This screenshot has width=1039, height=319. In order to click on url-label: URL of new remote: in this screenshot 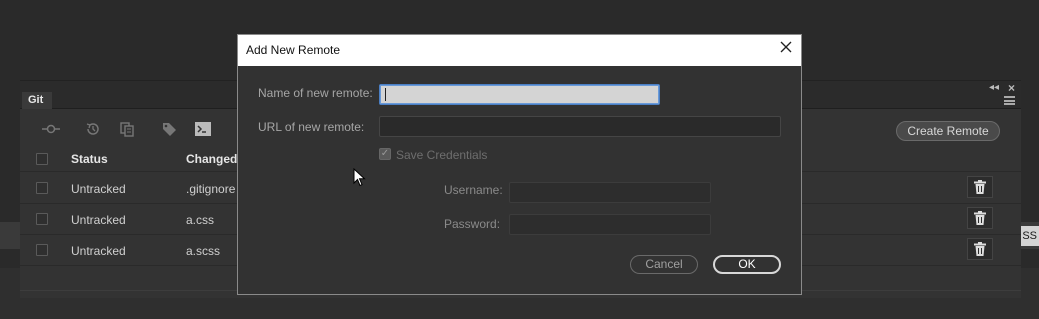, I will do `click(311, 127)`.